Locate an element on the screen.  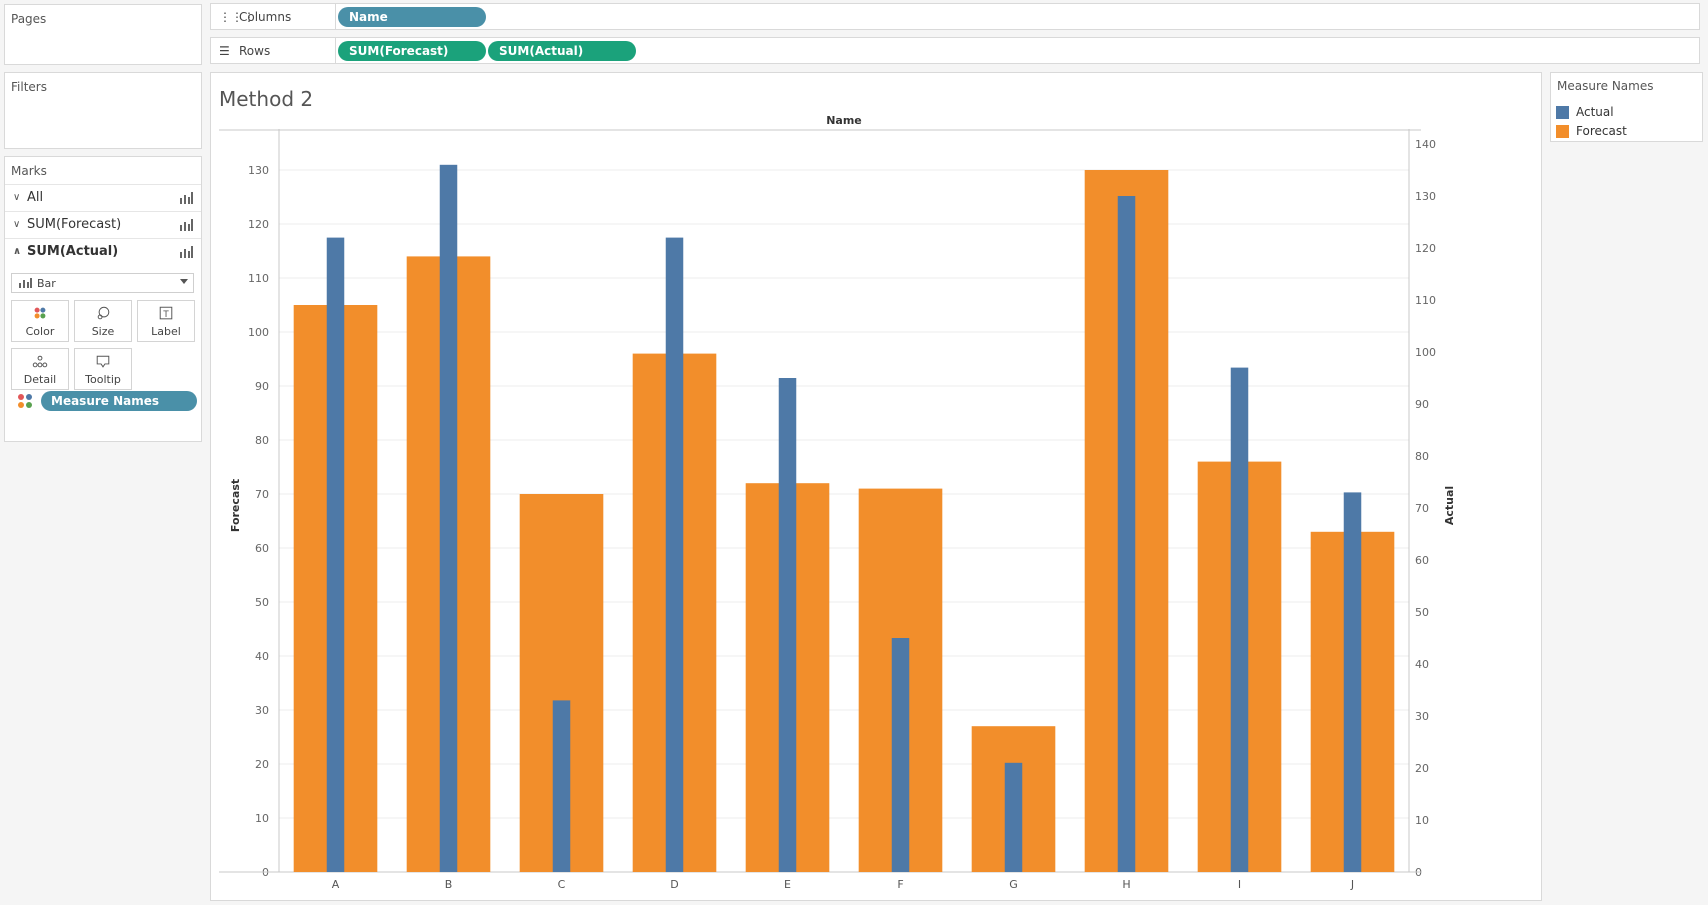
filters-card: Filters is located at coordinates (103, 110).